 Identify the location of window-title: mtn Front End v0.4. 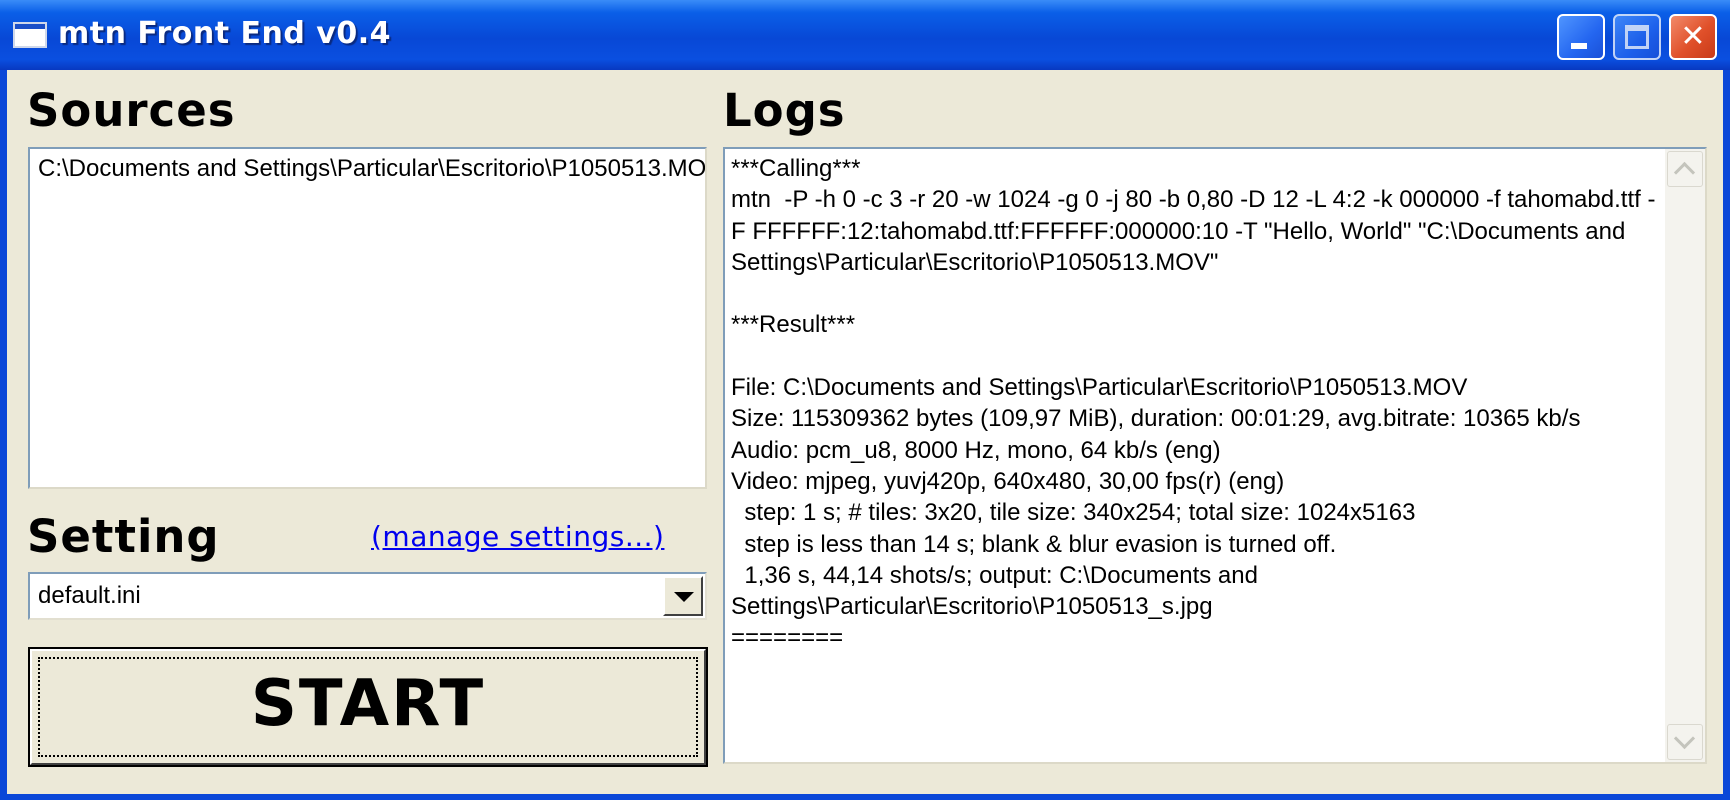
(224, 33).